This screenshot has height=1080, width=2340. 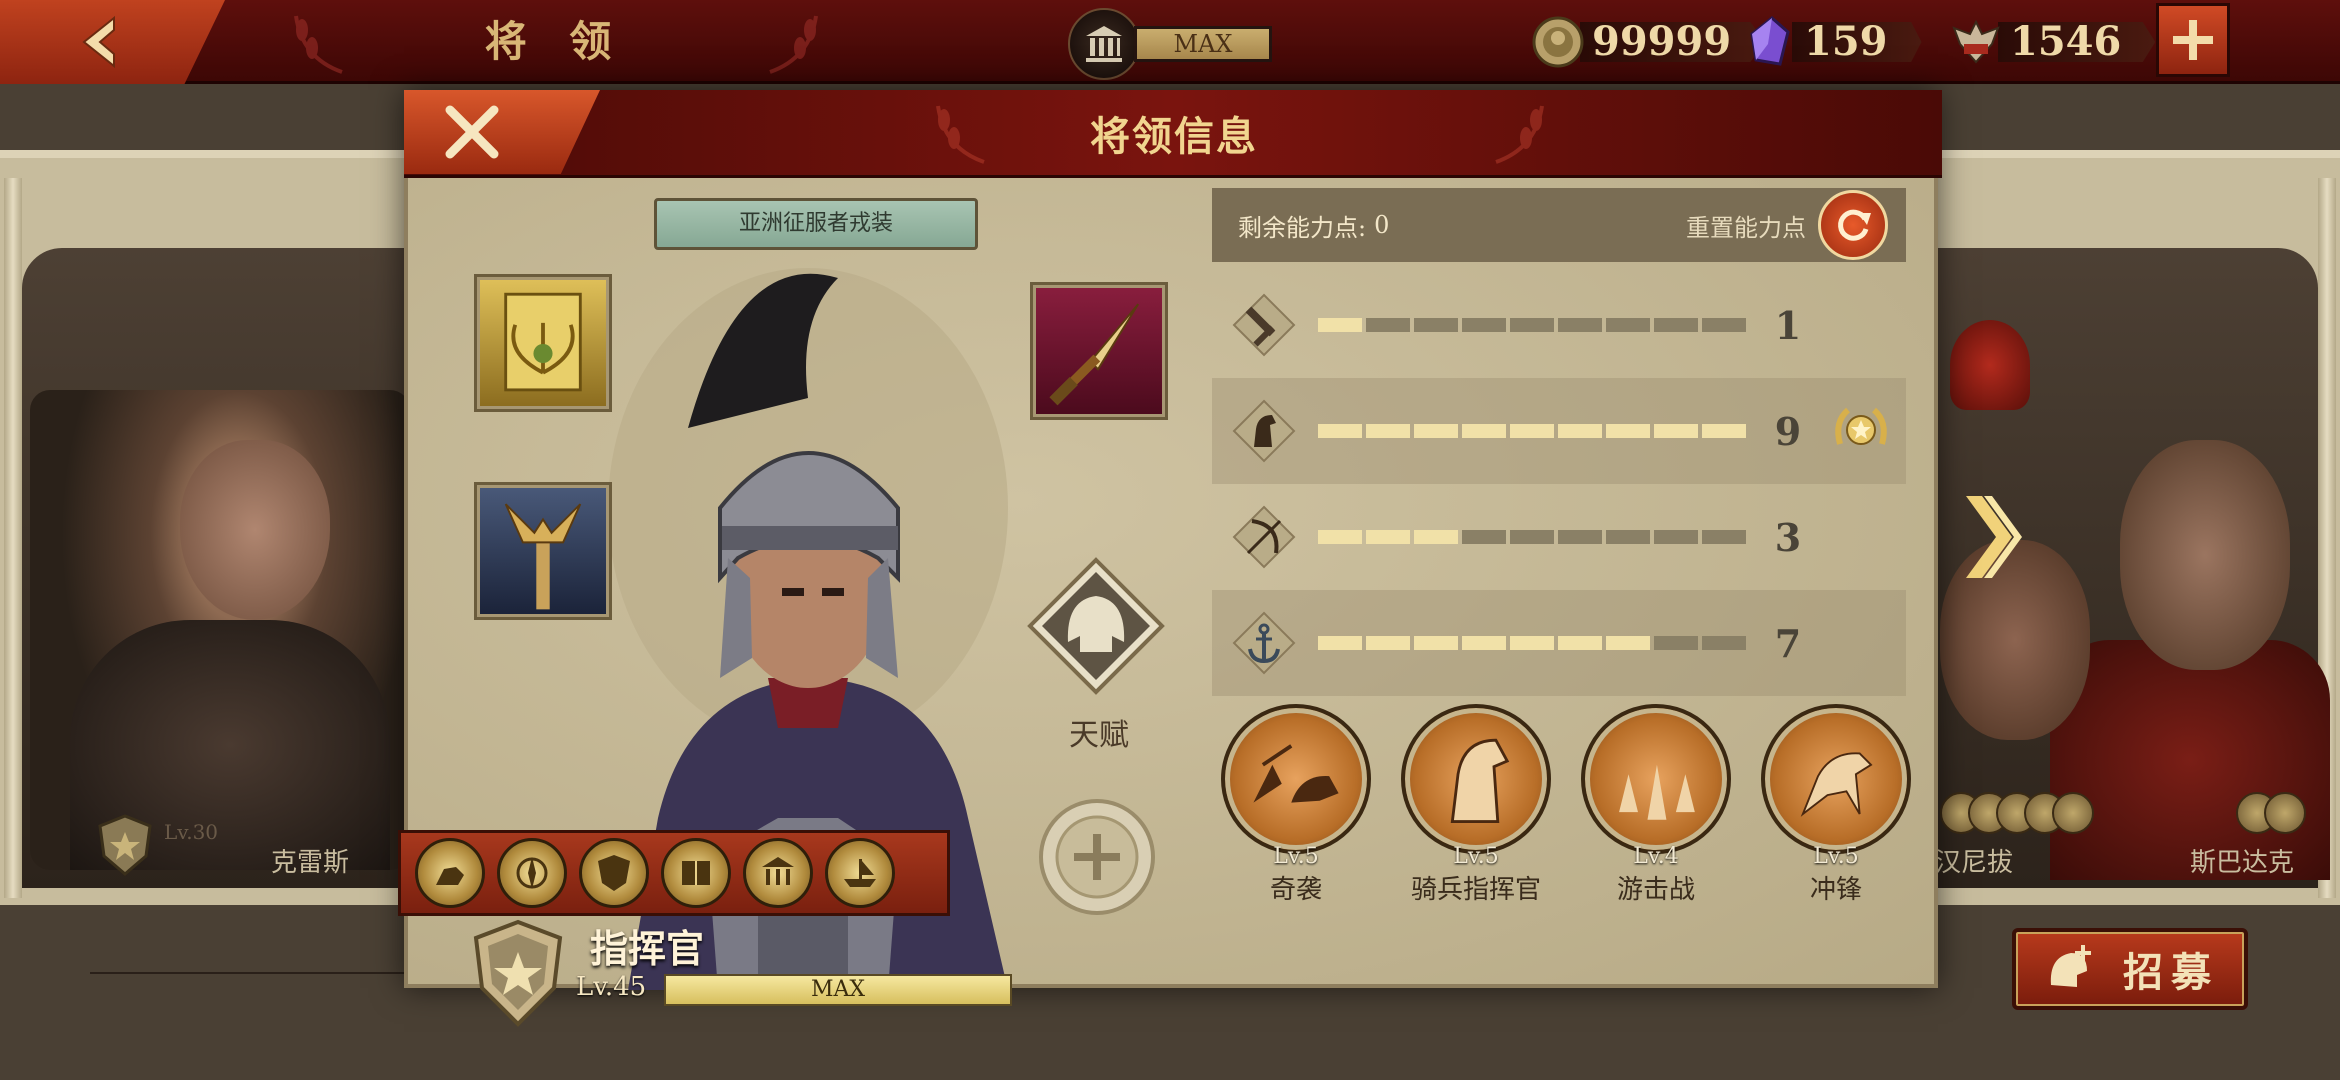 I want to click on weapon-equipment-slot, so click(x=1099, y=351).